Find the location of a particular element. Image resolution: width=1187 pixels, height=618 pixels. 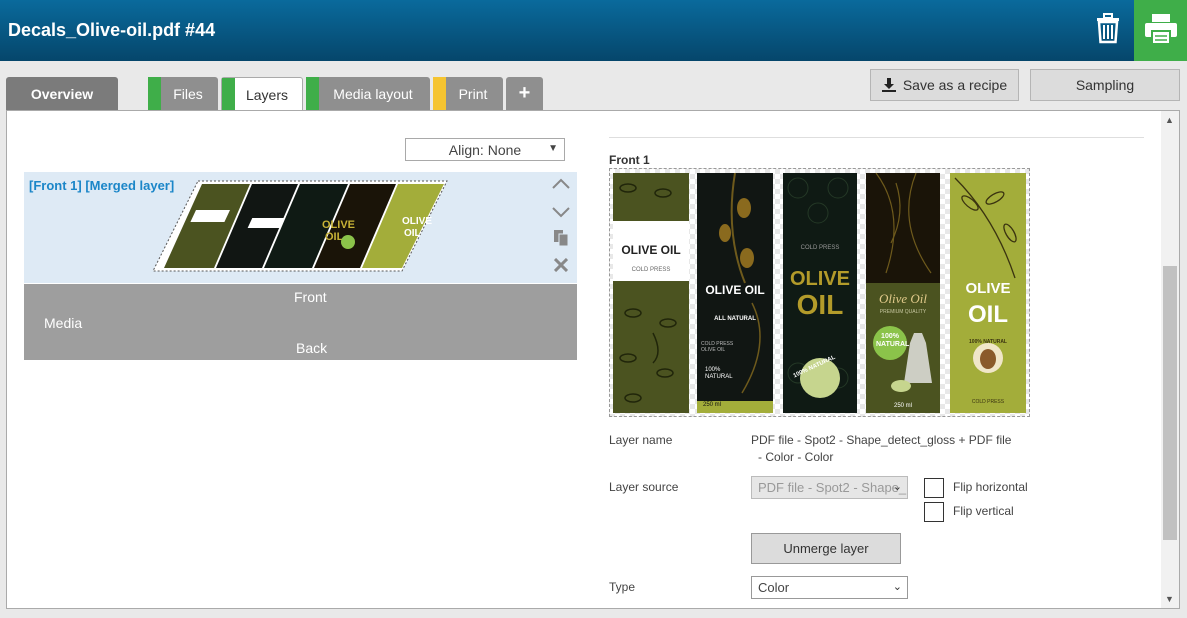

save-as-recipe-label: Save as a recipe is located at coordinates (955, 85).